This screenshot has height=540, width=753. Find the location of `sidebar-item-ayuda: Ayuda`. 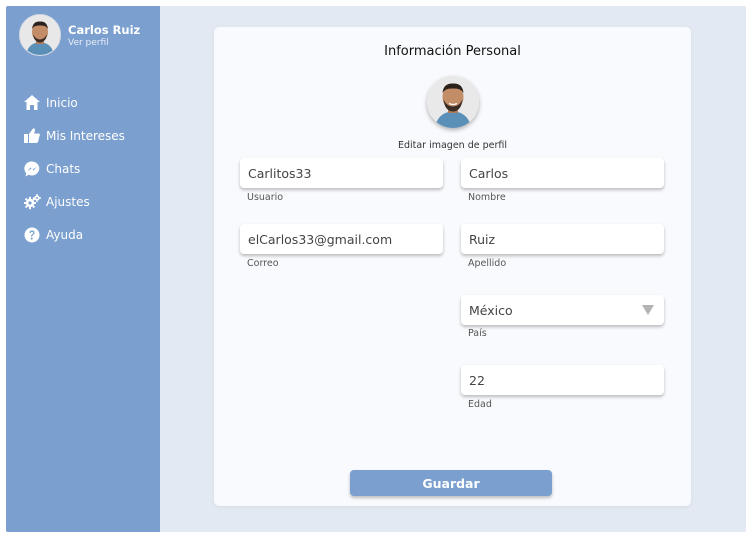

sidebar-item-ayuda: Ayuda is located at coordinates (90, 234).